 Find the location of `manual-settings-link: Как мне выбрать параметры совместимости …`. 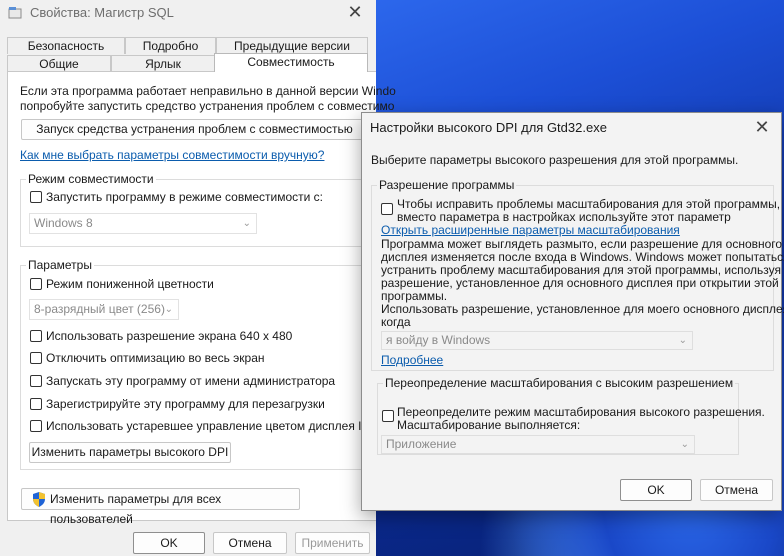

manual-settings-link: Как мне выбрать параметры совместимости … is located at coordinates (172, 155).